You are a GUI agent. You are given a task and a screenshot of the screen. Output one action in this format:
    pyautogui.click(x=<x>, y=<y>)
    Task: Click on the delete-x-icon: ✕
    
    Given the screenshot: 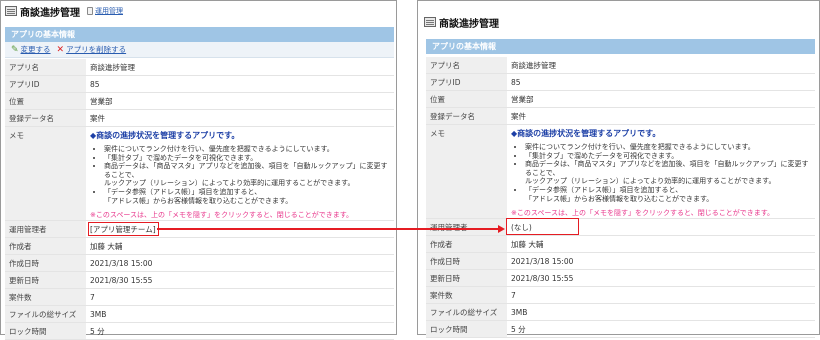 What is the action you would take?
    pyautogui.click(x=60, y=49)
    